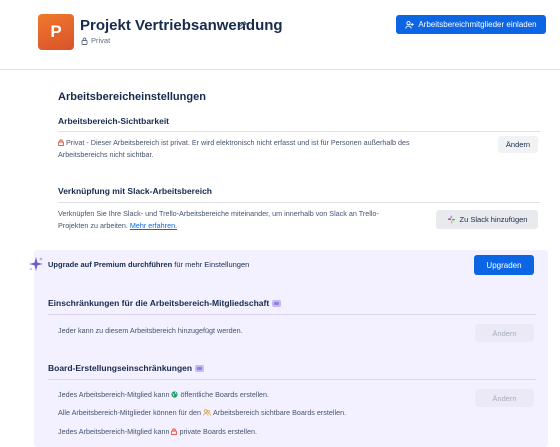 The width and height of the screenshot is (560, 447). Describe the element at coordinates (410, 24) in the screenshot. I see `add-person-icon` at that location.